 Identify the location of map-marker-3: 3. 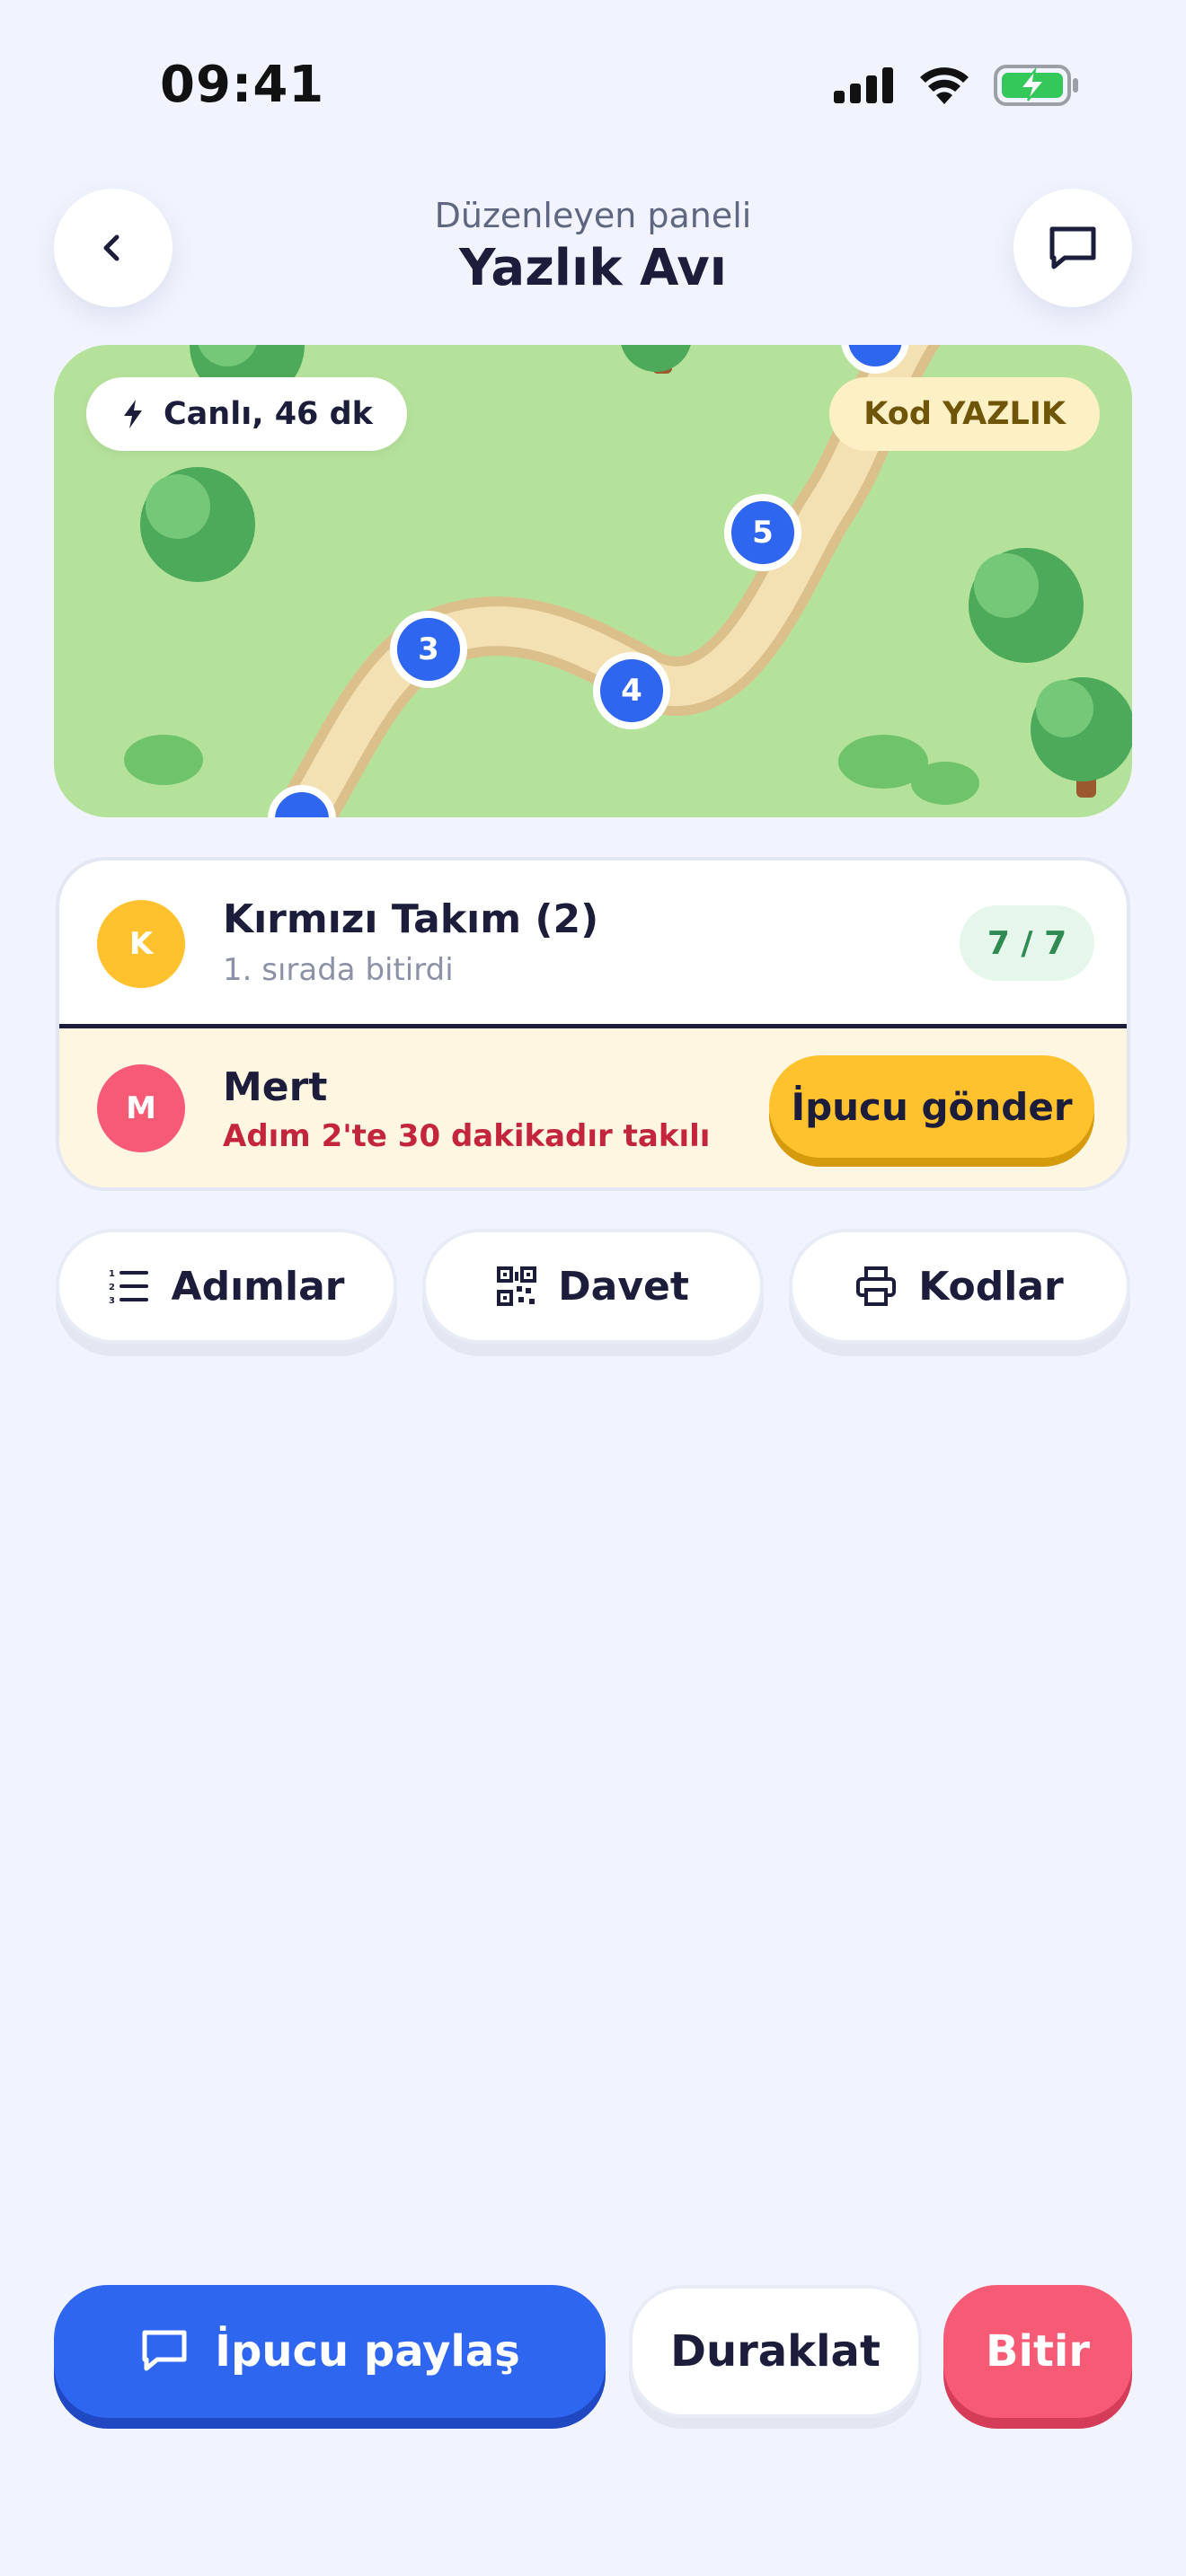
(428, 649).